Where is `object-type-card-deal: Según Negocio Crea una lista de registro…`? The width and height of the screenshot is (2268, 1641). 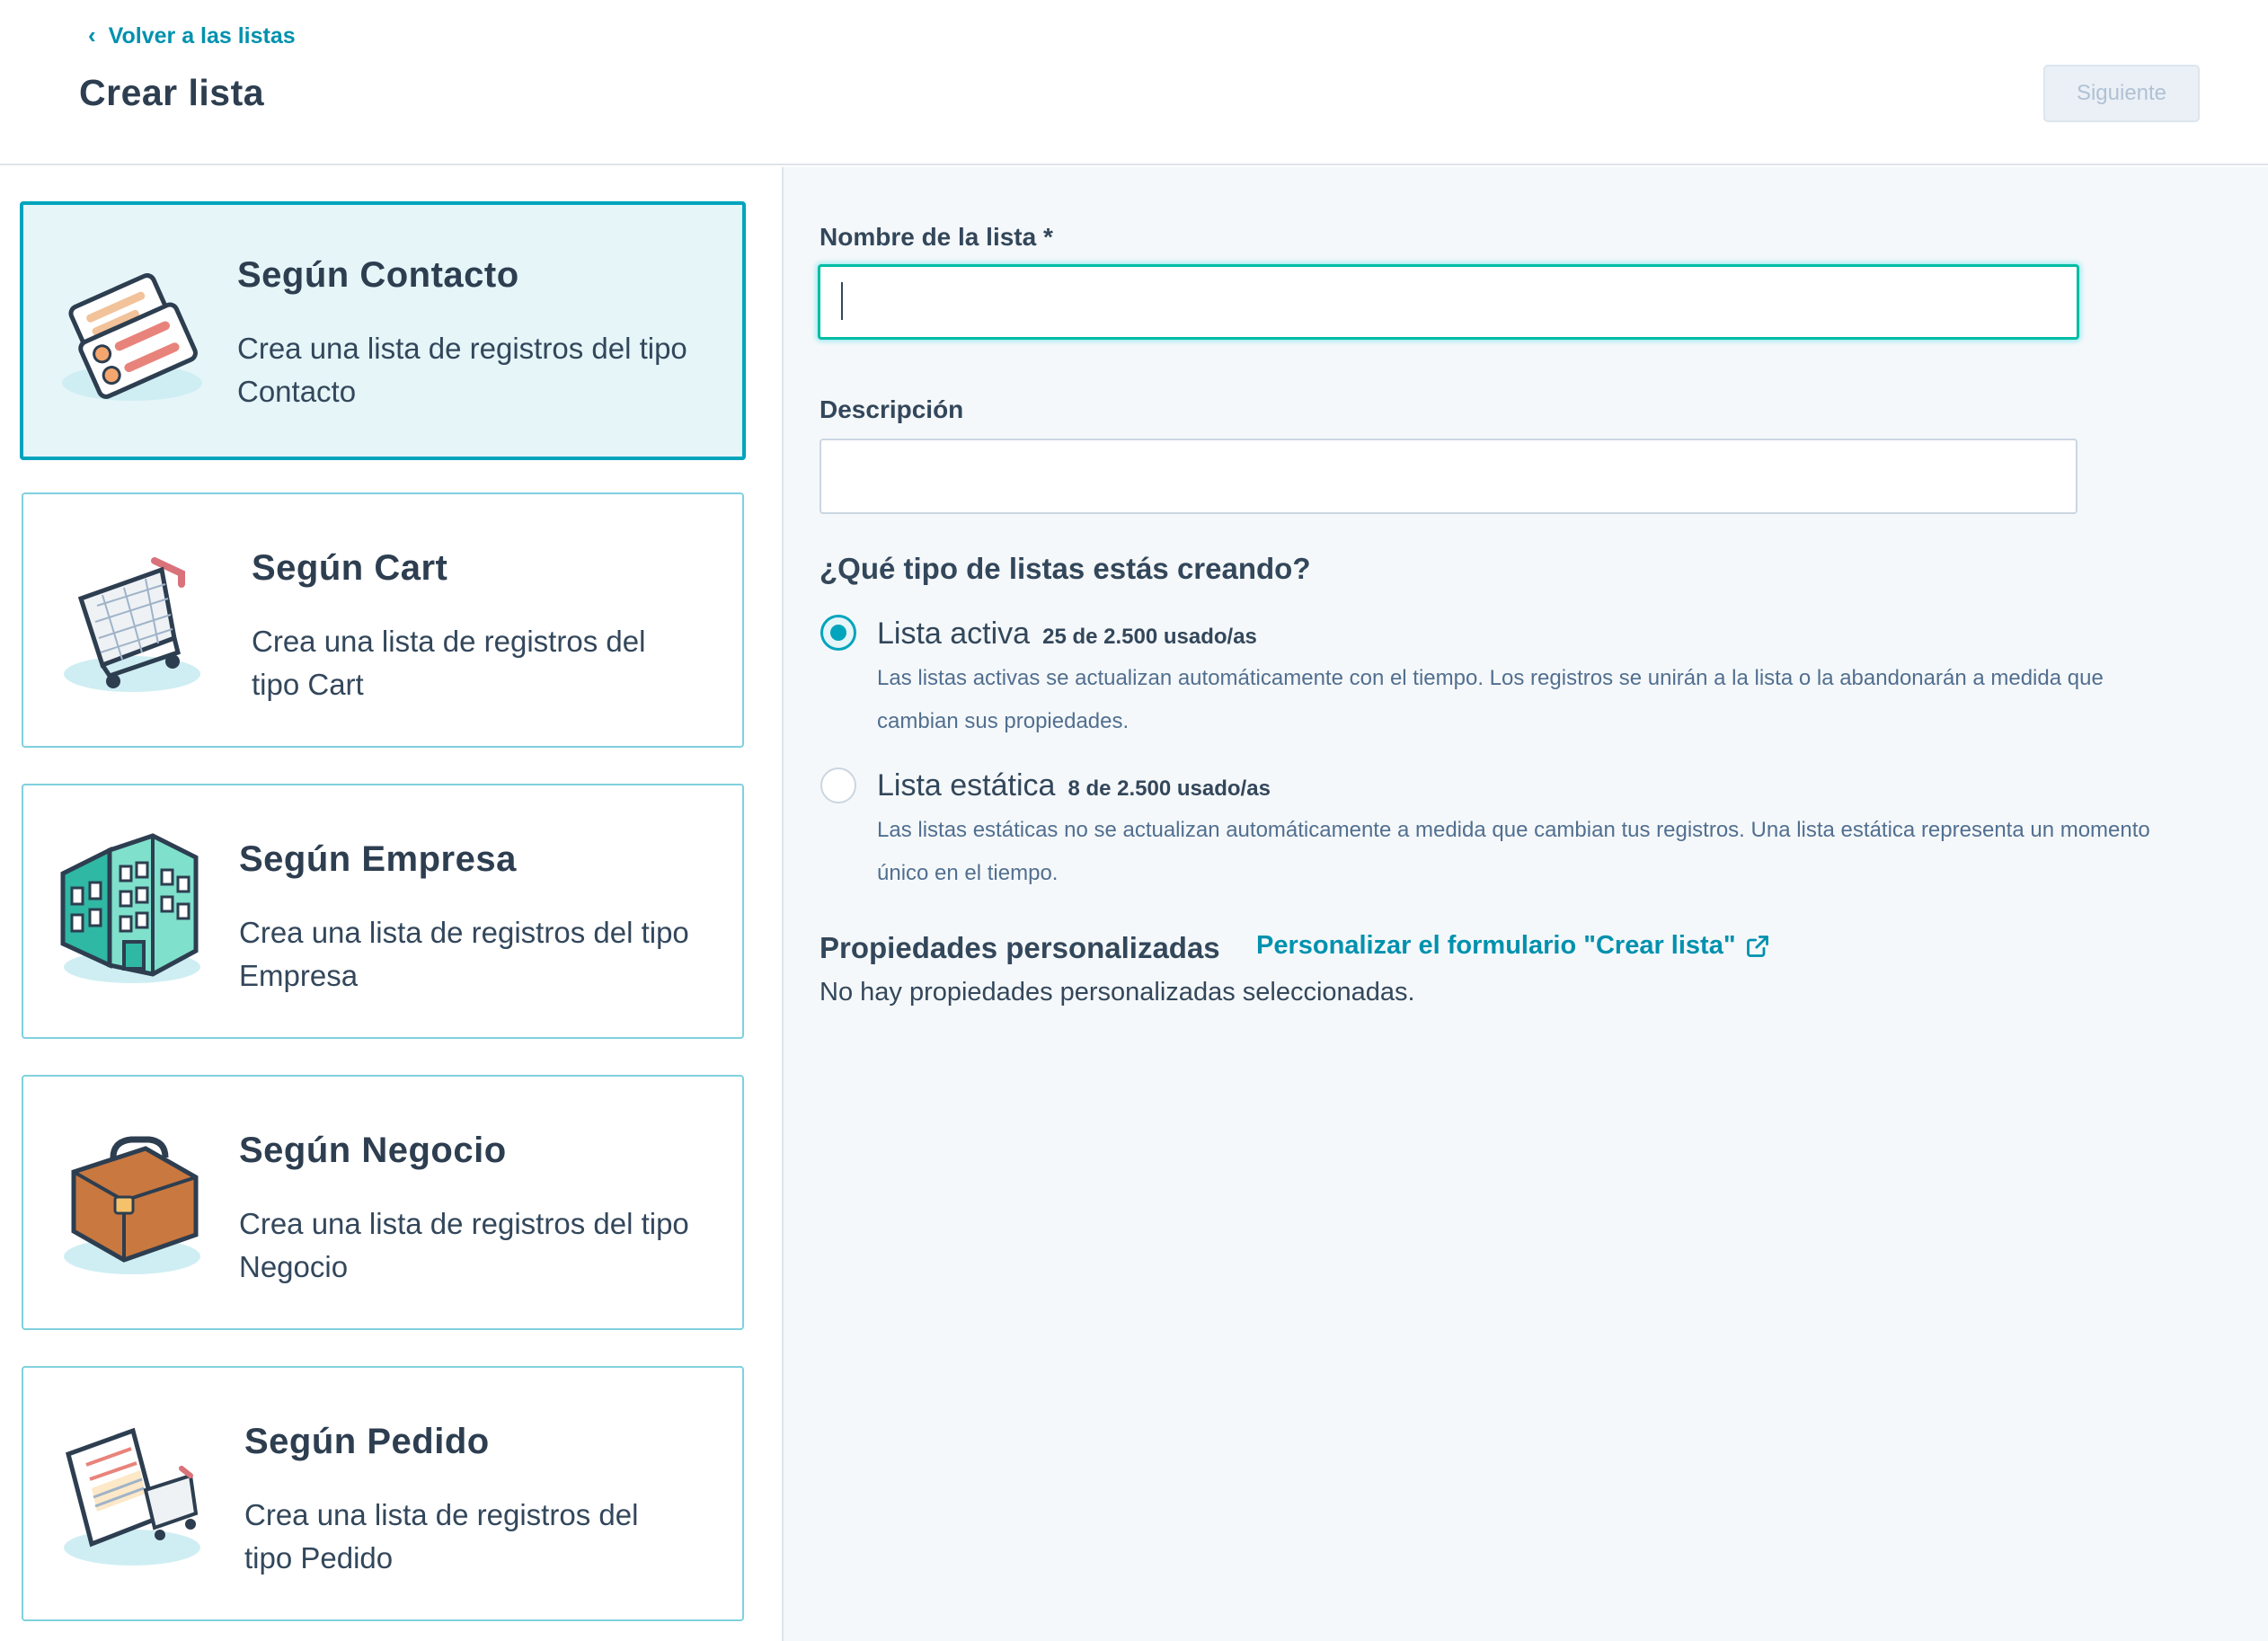 object-type-card-deal: Según Negocio Crea una lista de registro… is located at coordinates (383, 1202).